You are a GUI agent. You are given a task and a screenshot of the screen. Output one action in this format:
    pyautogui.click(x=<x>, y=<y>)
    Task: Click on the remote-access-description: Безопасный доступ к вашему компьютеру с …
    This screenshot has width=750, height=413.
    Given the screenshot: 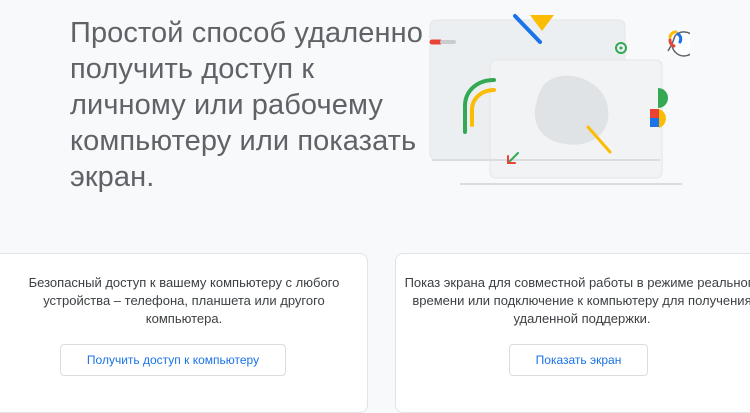 What is the action you would take?
    pyautogui.click(x=184, y=300)
    